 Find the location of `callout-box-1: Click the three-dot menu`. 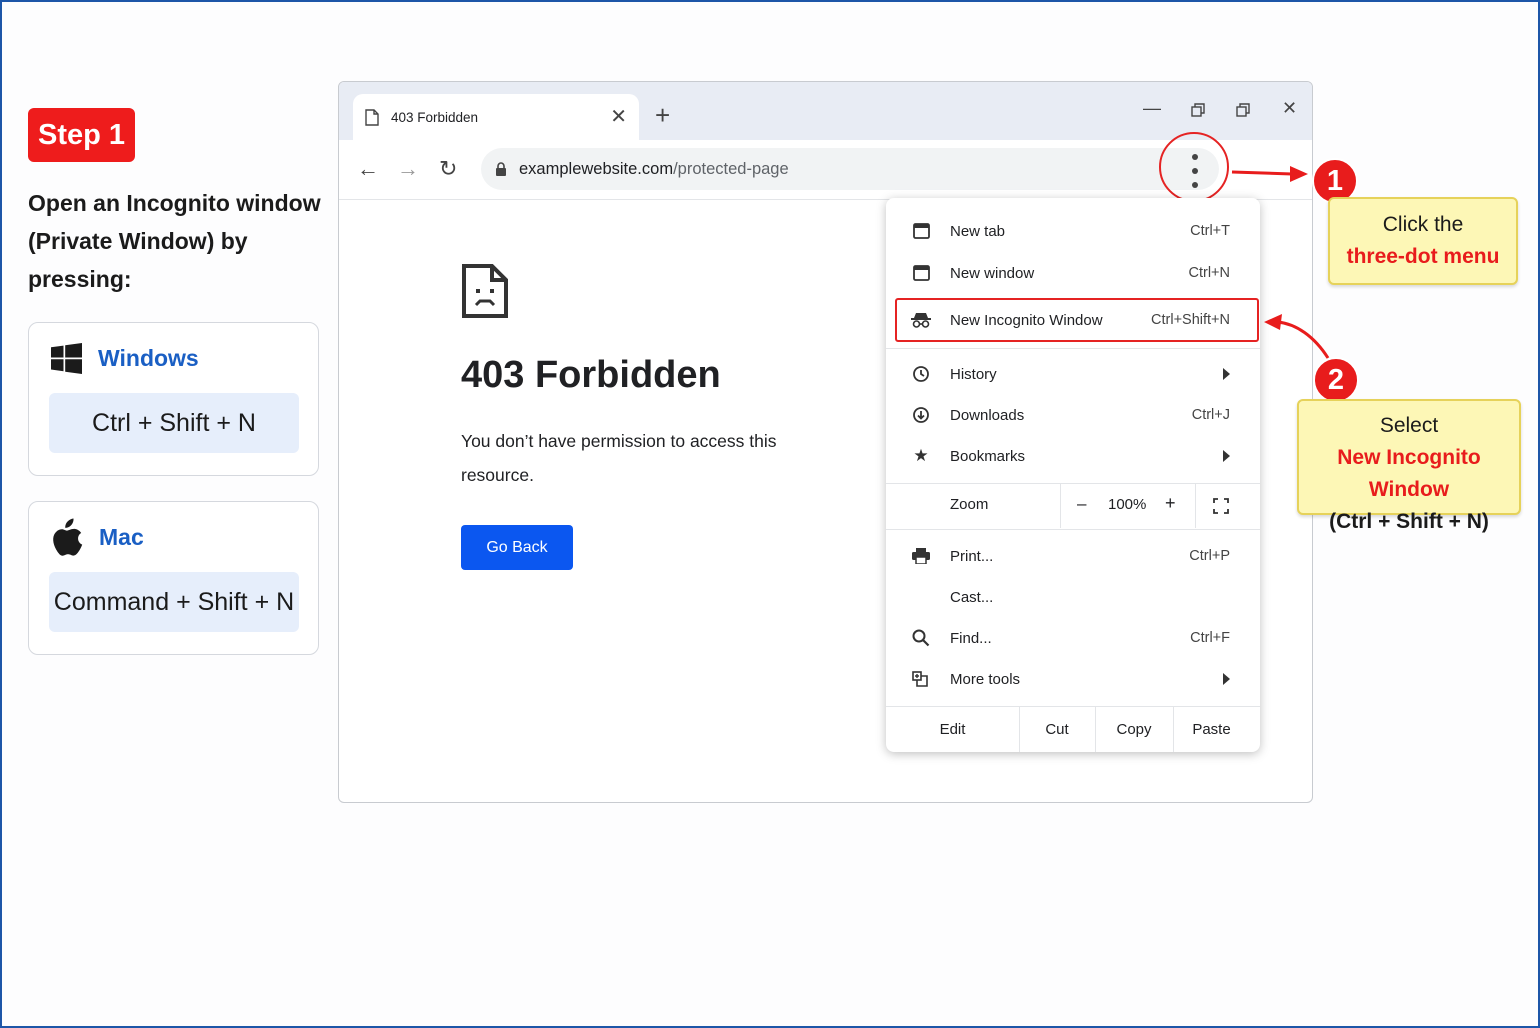

callout-box-1: Click the three-dot menu is located at coordinates (1423, 241).